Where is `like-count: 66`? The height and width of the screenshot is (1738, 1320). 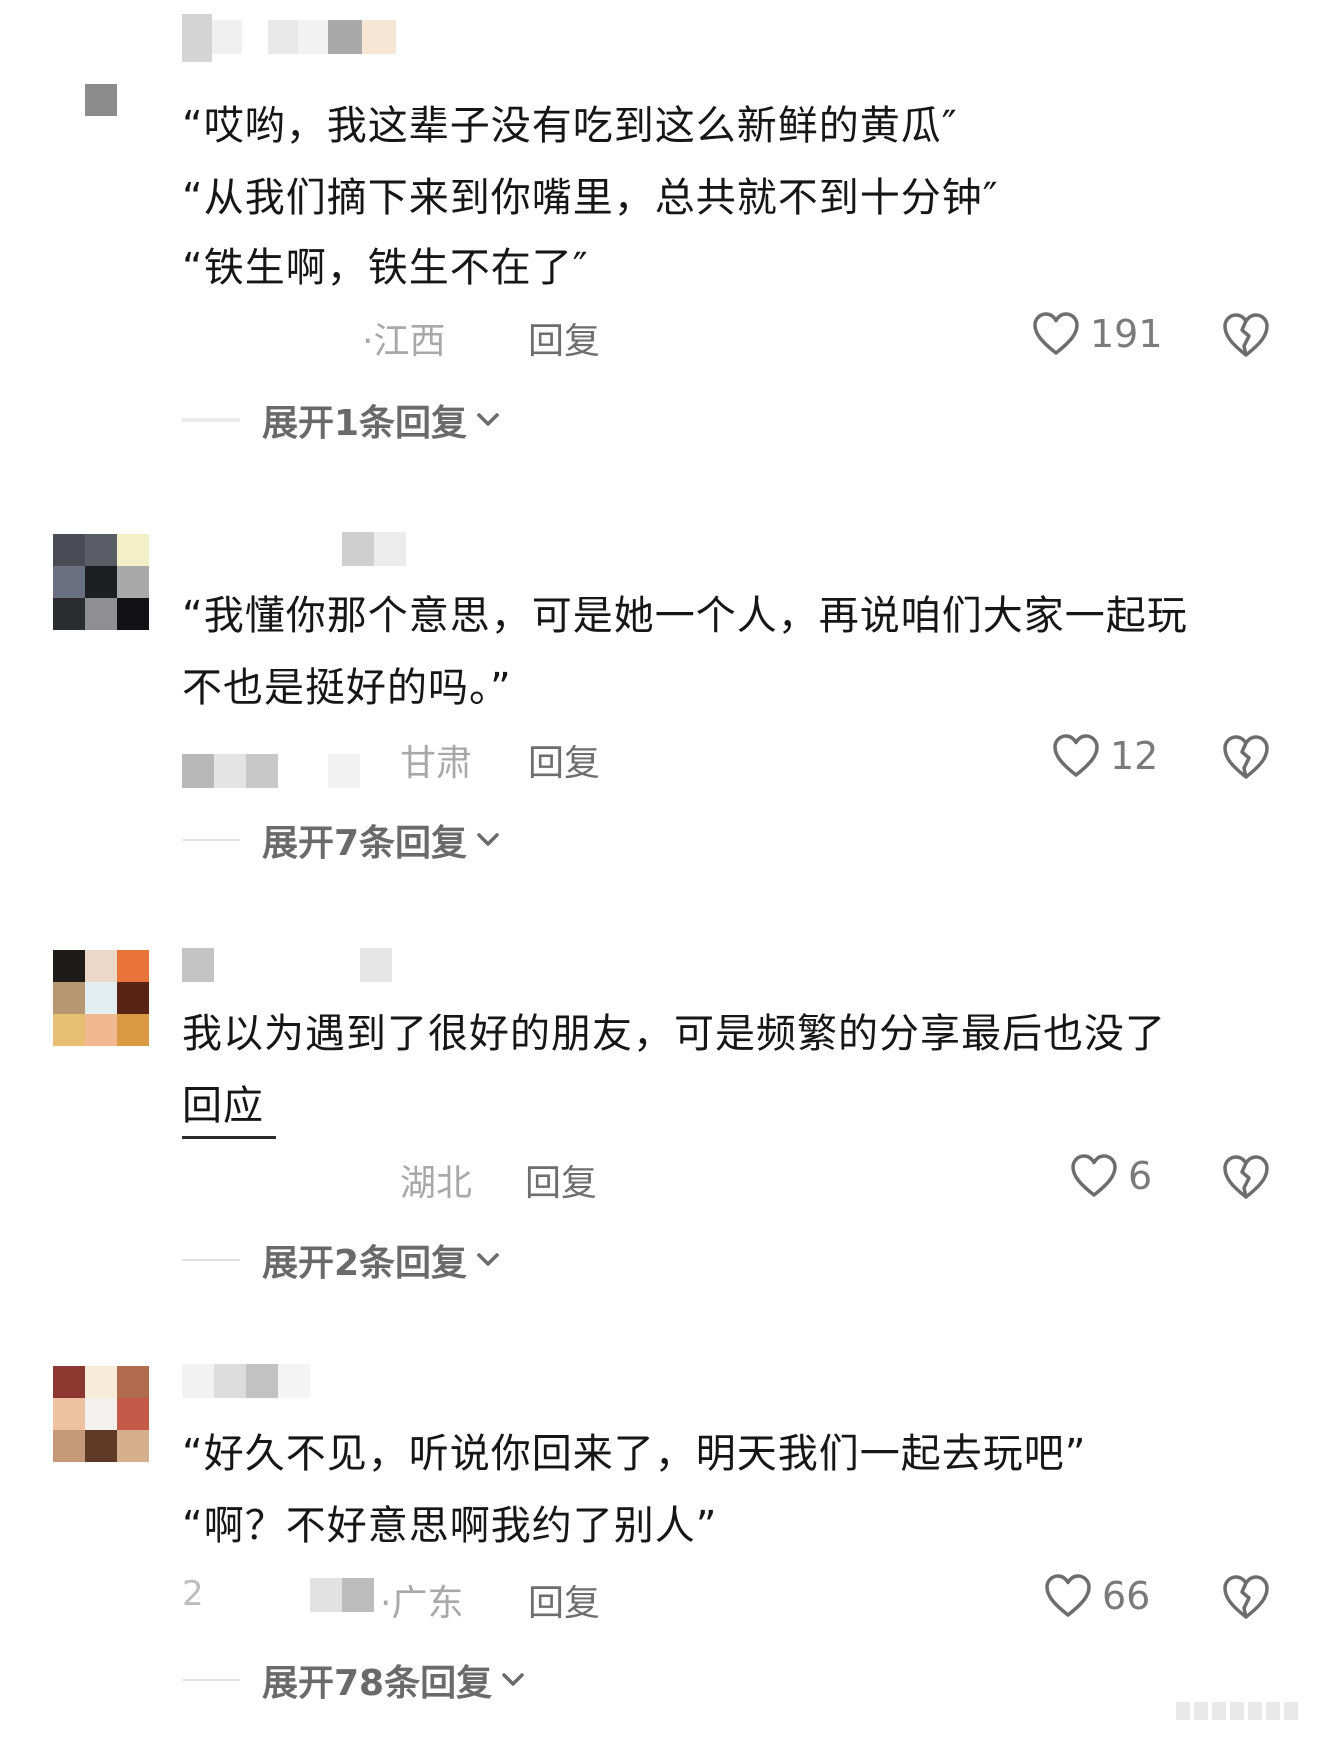 like-count: 66 is located at coordinates (1126, 1596).